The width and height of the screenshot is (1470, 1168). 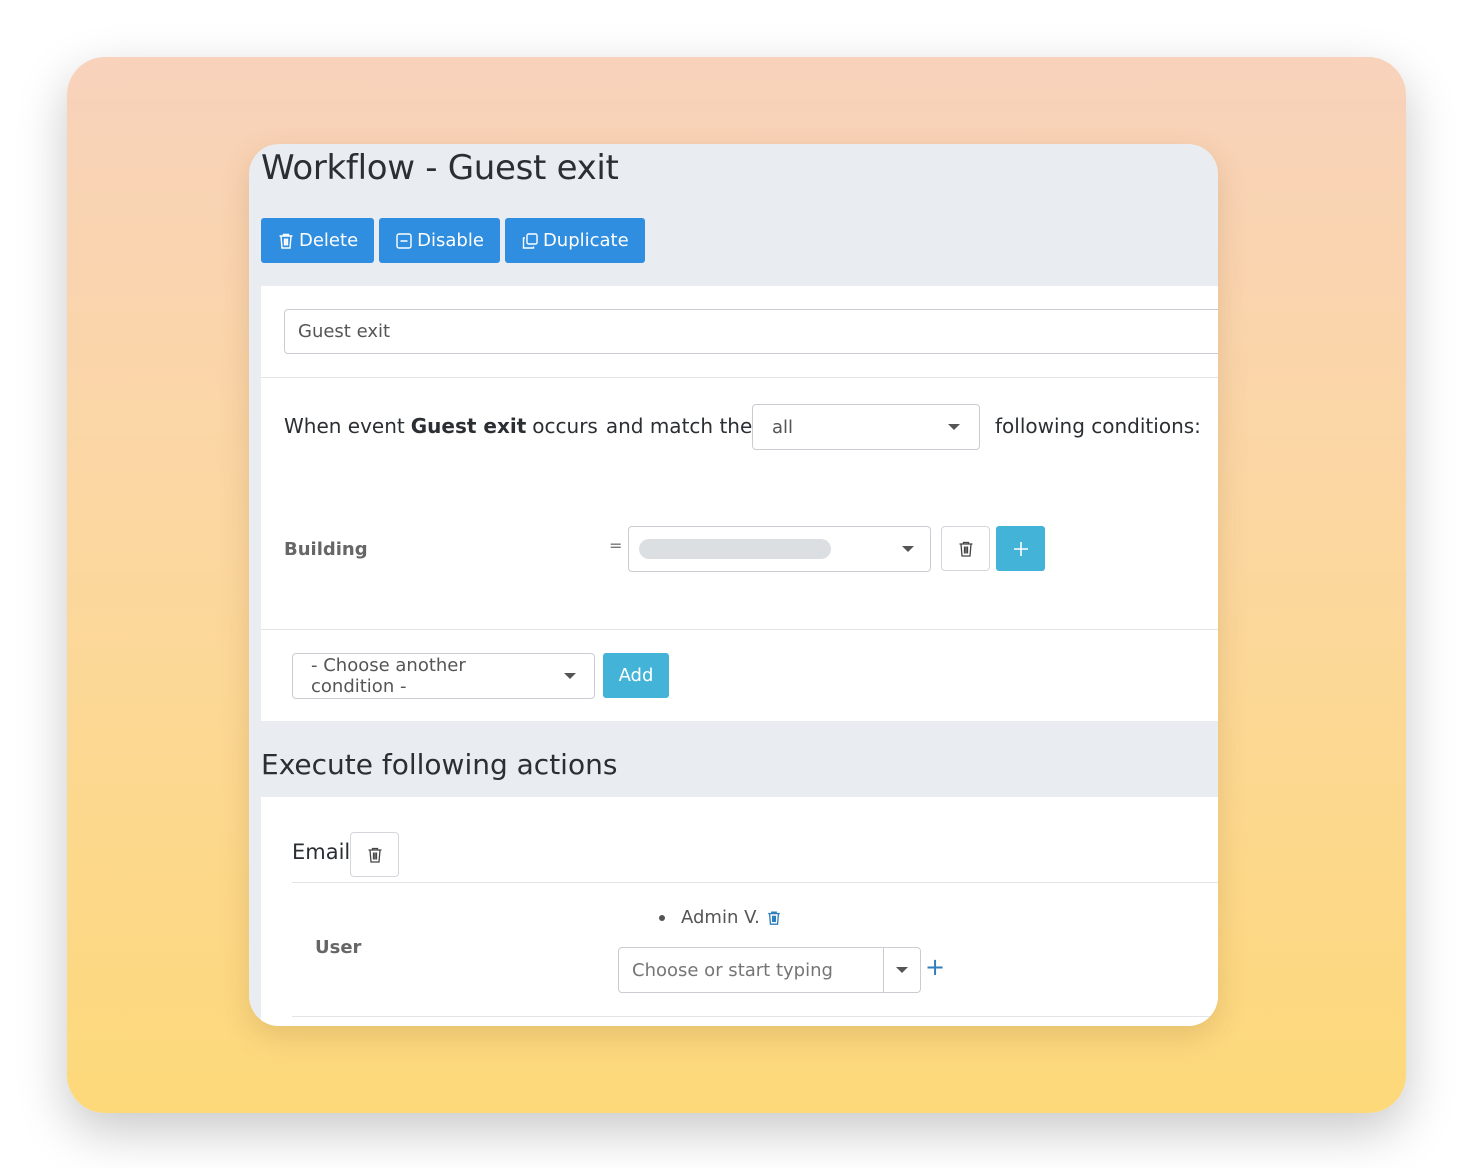 I want to click on following-text: following conditions:, so click(x=1098, y=426).